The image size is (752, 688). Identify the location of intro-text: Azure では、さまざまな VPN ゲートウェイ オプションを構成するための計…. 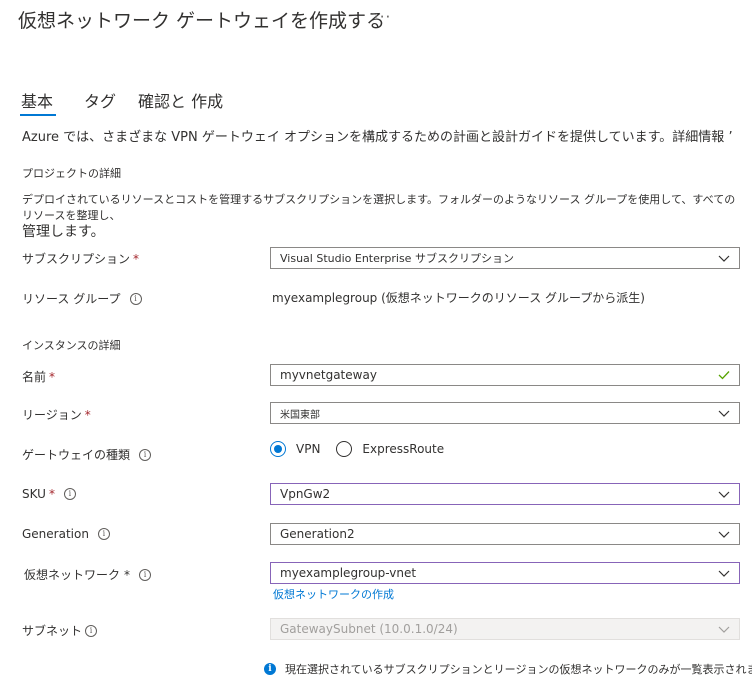
(377, 137).